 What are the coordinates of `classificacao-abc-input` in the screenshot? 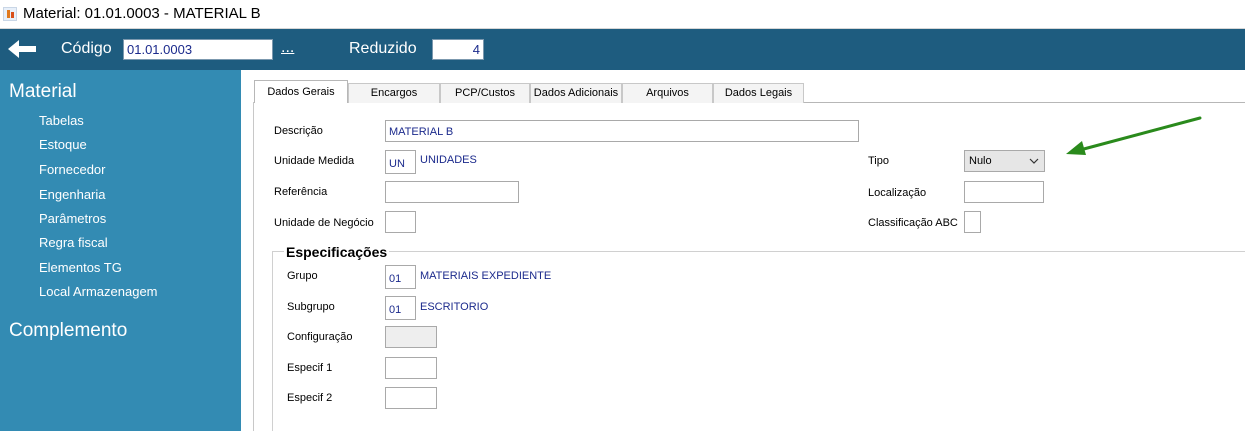 It's located at (972, 222).